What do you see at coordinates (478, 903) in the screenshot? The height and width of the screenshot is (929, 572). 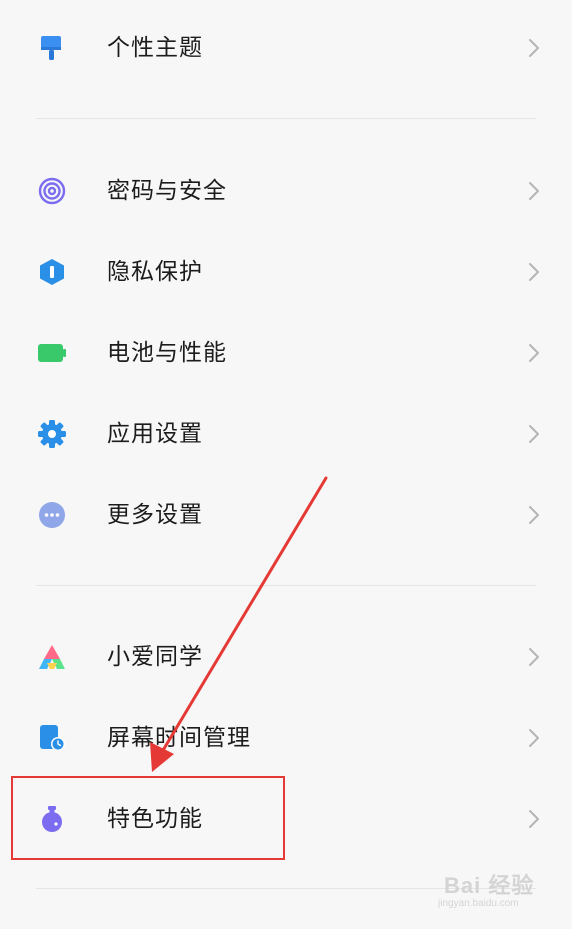 I see `watermark-url: jingyan.baidu.com` at bounding box center [478, 903].